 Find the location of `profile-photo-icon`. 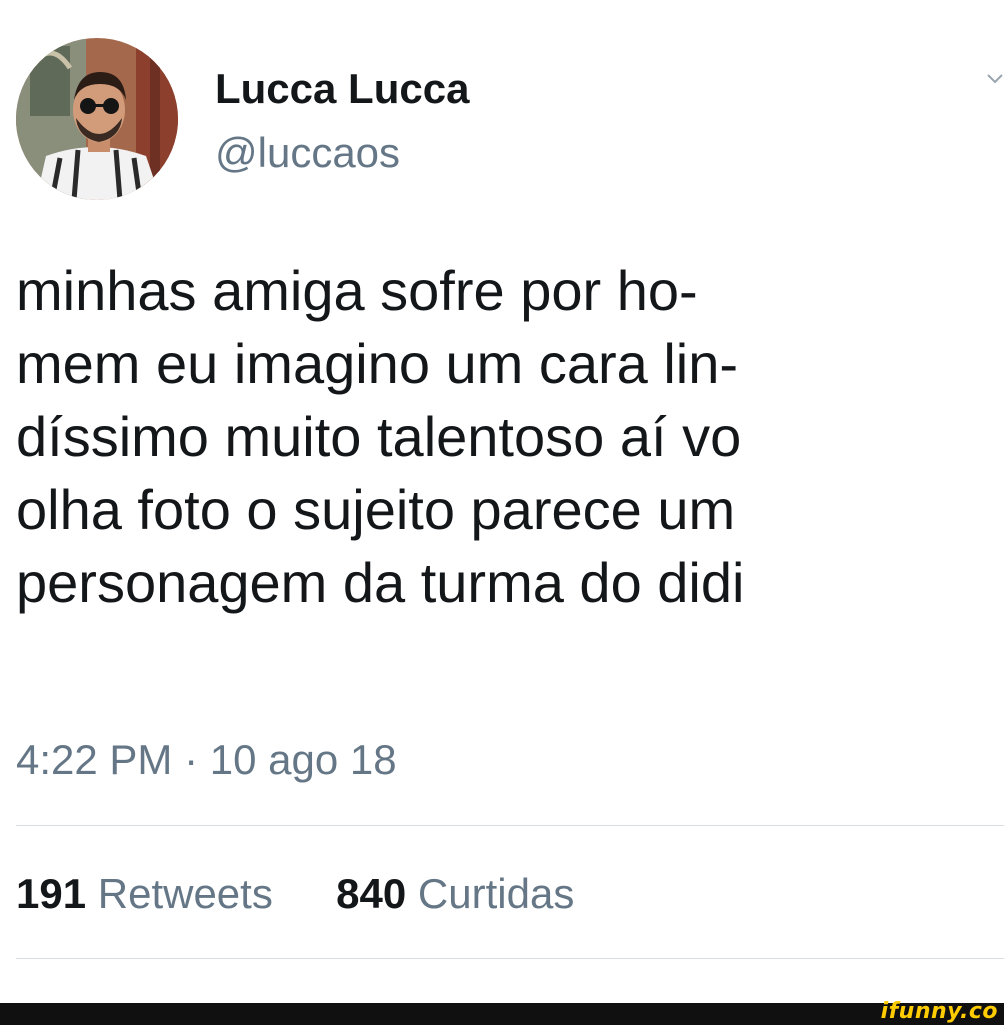

profile-photo-icon is located at coordinates (97, 119).